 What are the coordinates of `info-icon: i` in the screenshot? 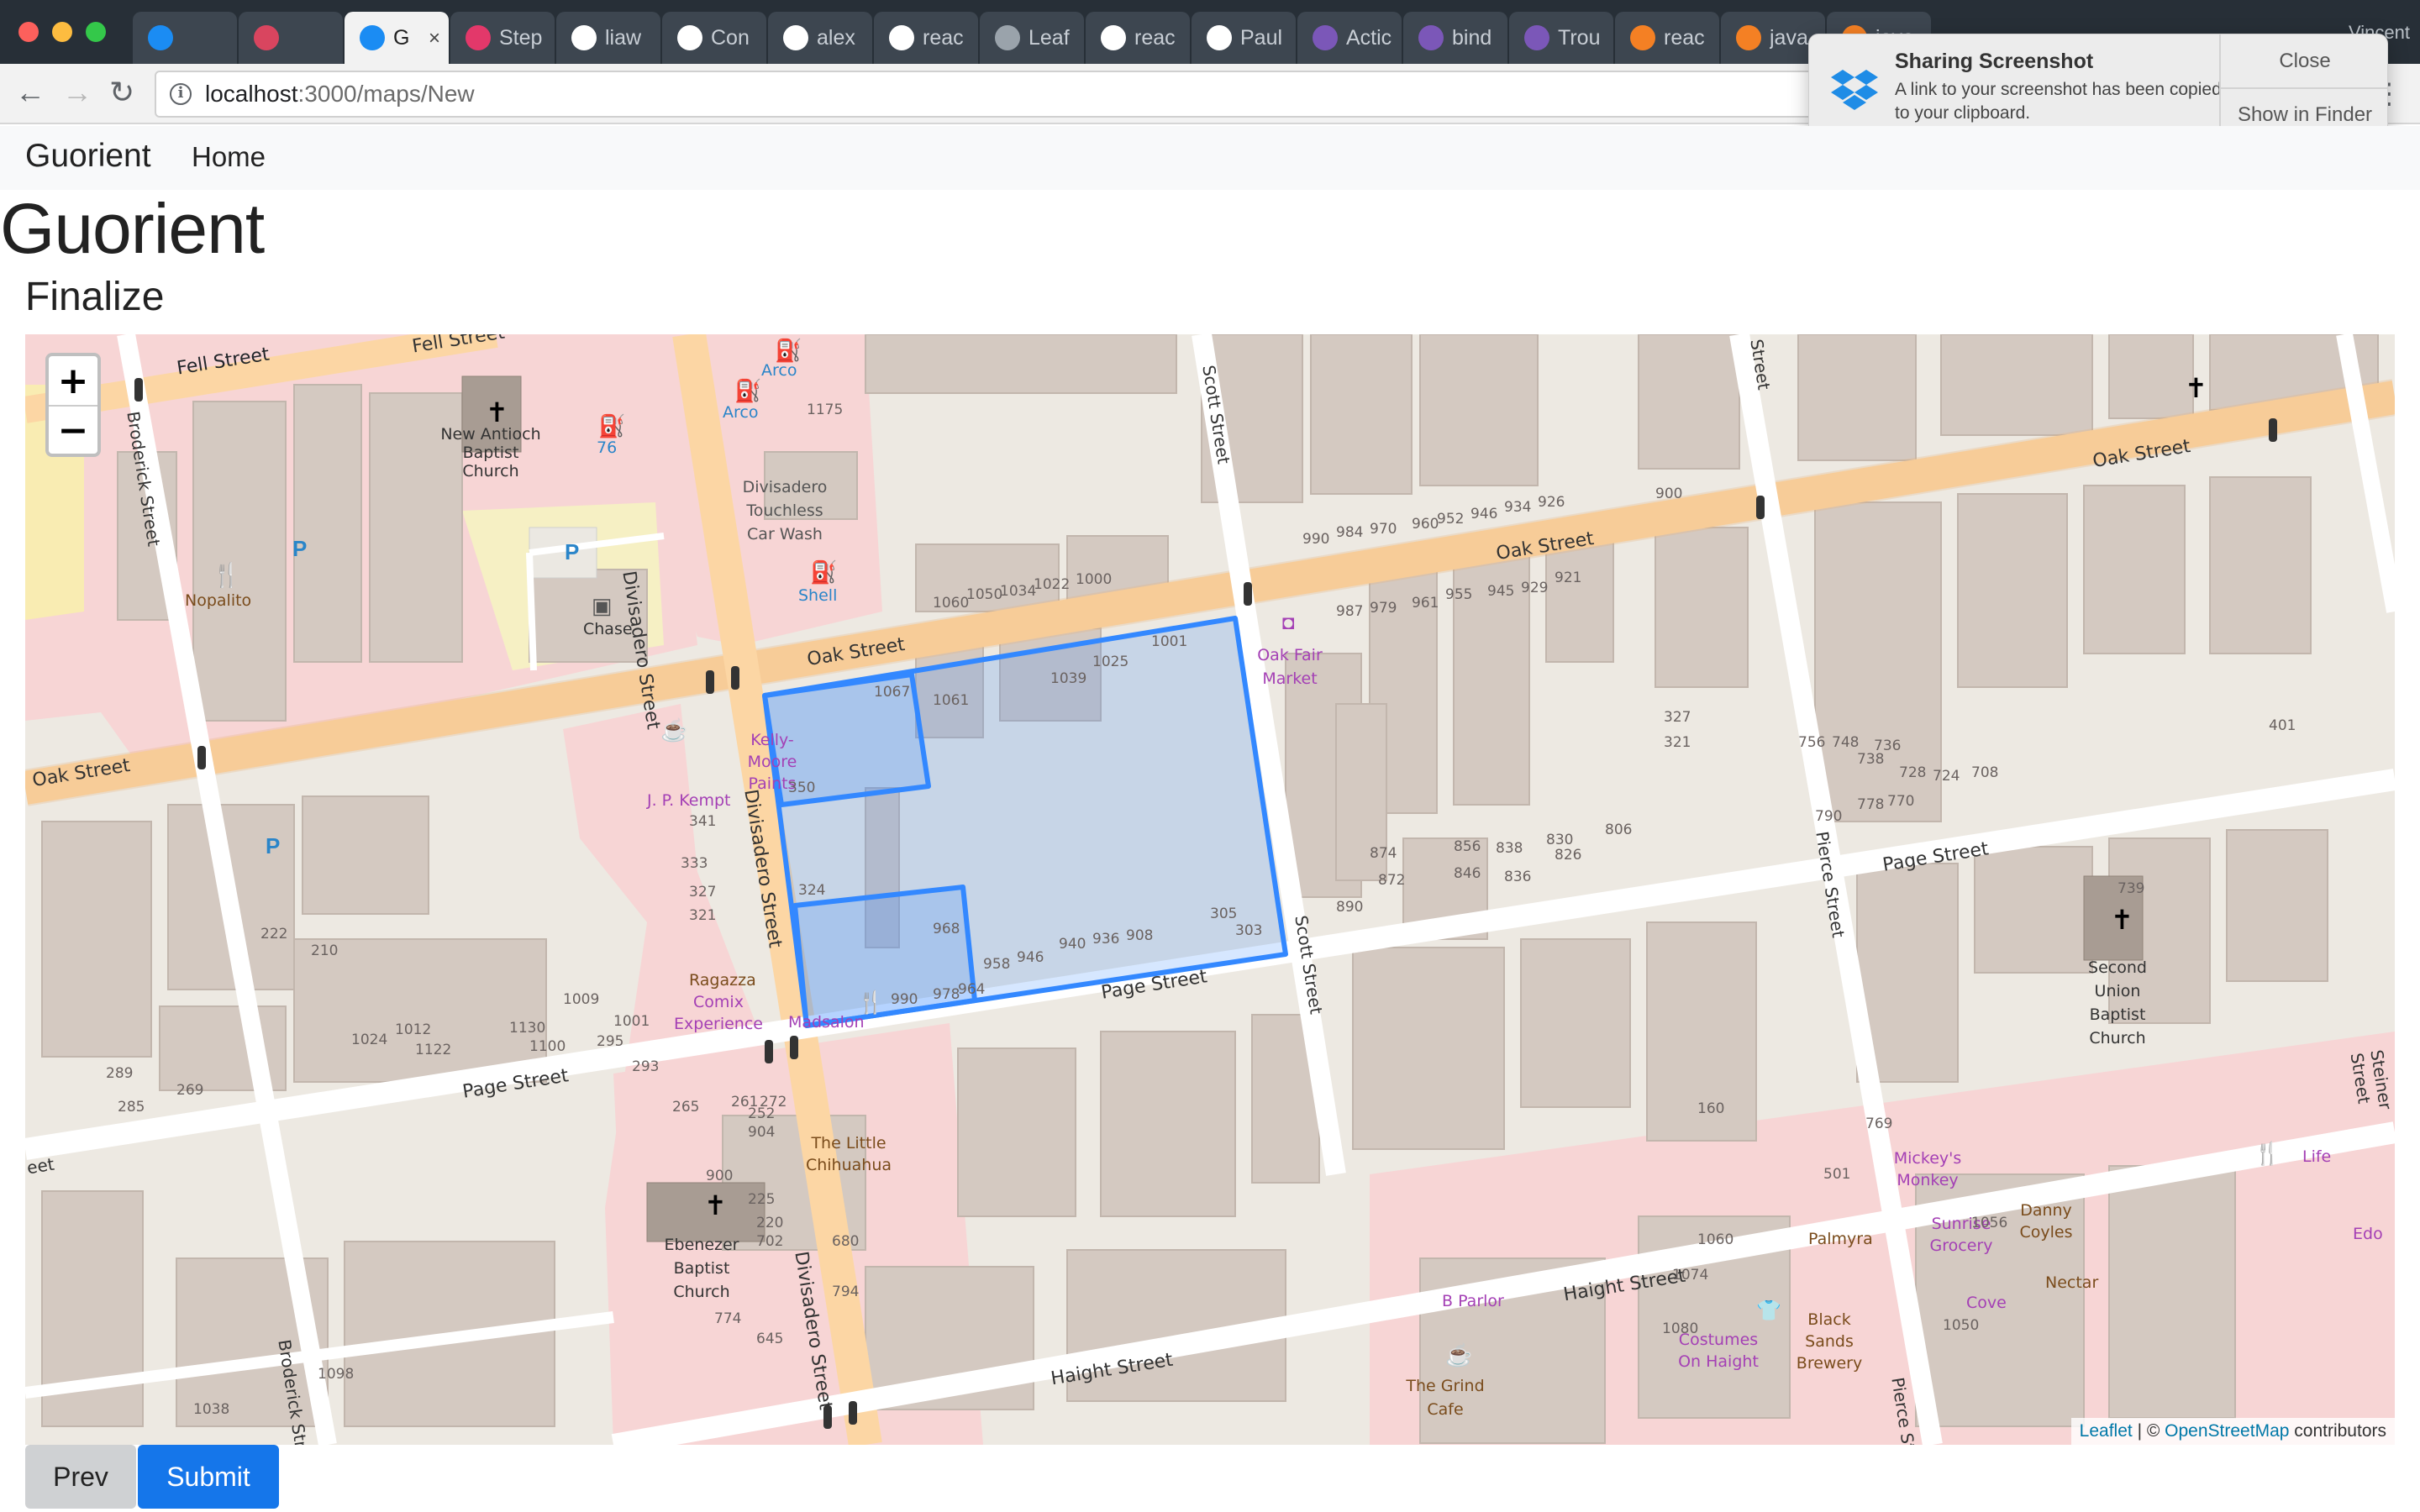 It's located at (181, 94).